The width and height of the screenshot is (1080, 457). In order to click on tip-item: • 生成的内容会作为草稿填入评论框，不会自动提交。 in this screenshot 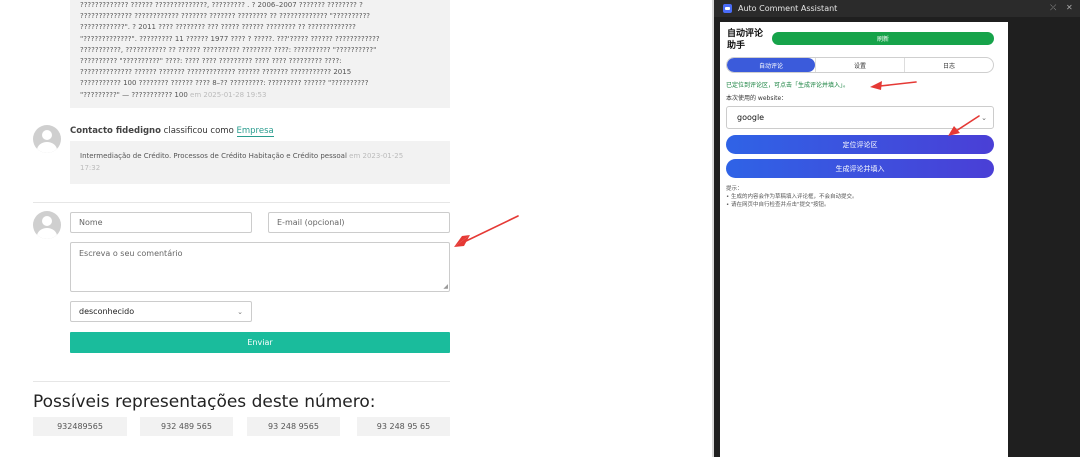, I will do `click(792, 197)`.